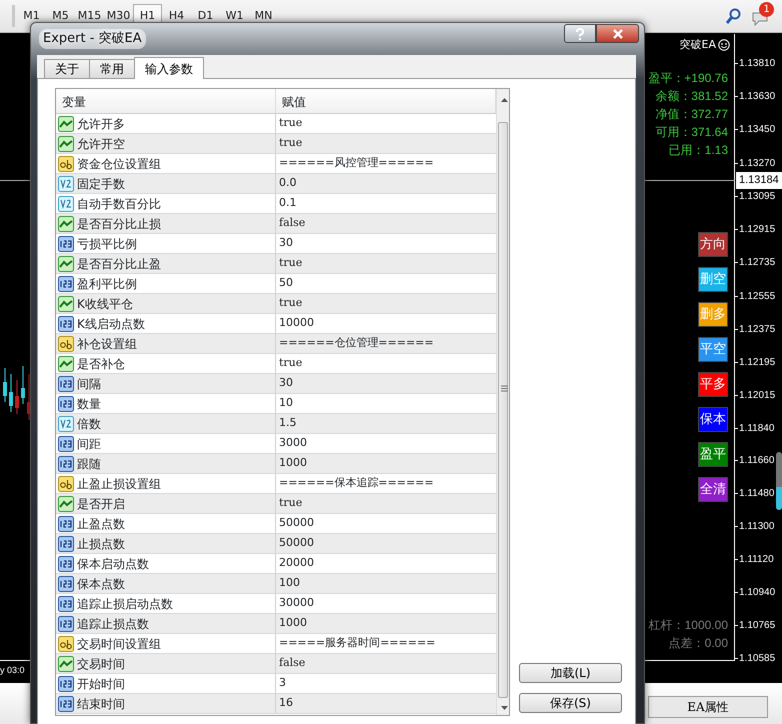 The height and width of the screenshot is (724, 782). What do you see at coordinates (386, 643) in the screenshot?
I see `parameter-value: =====服务器时间======` at bounding box center [386, 643].